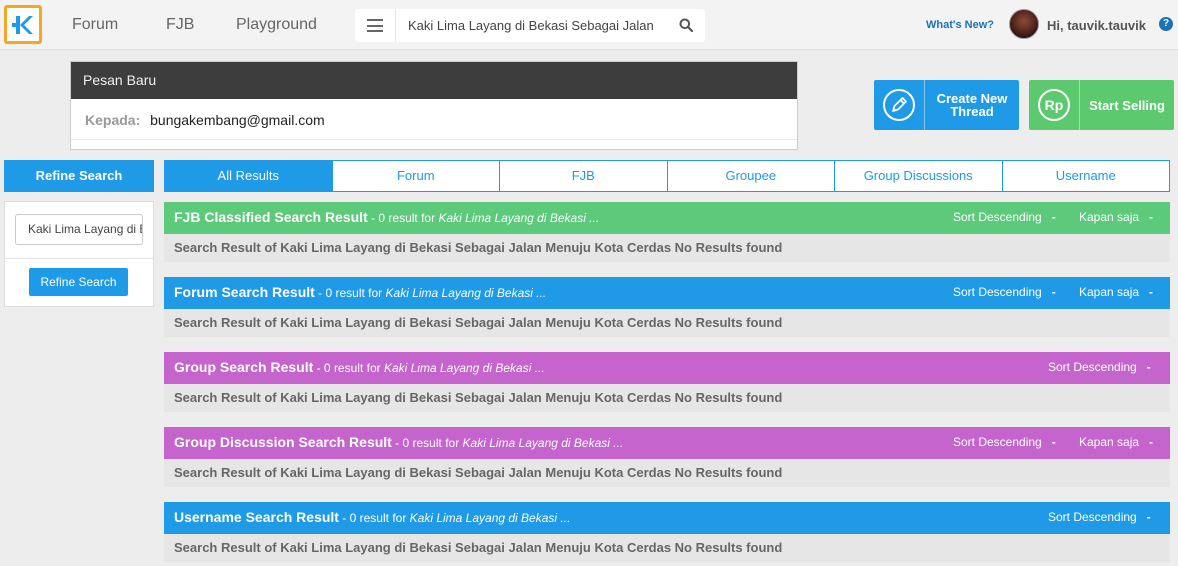 The image size is (1178, 566). Describe the element at coordinates (79, 229) in the screenshot. I see `refine-search-input: Kaki Lima Layang di Bekasi` at that location.